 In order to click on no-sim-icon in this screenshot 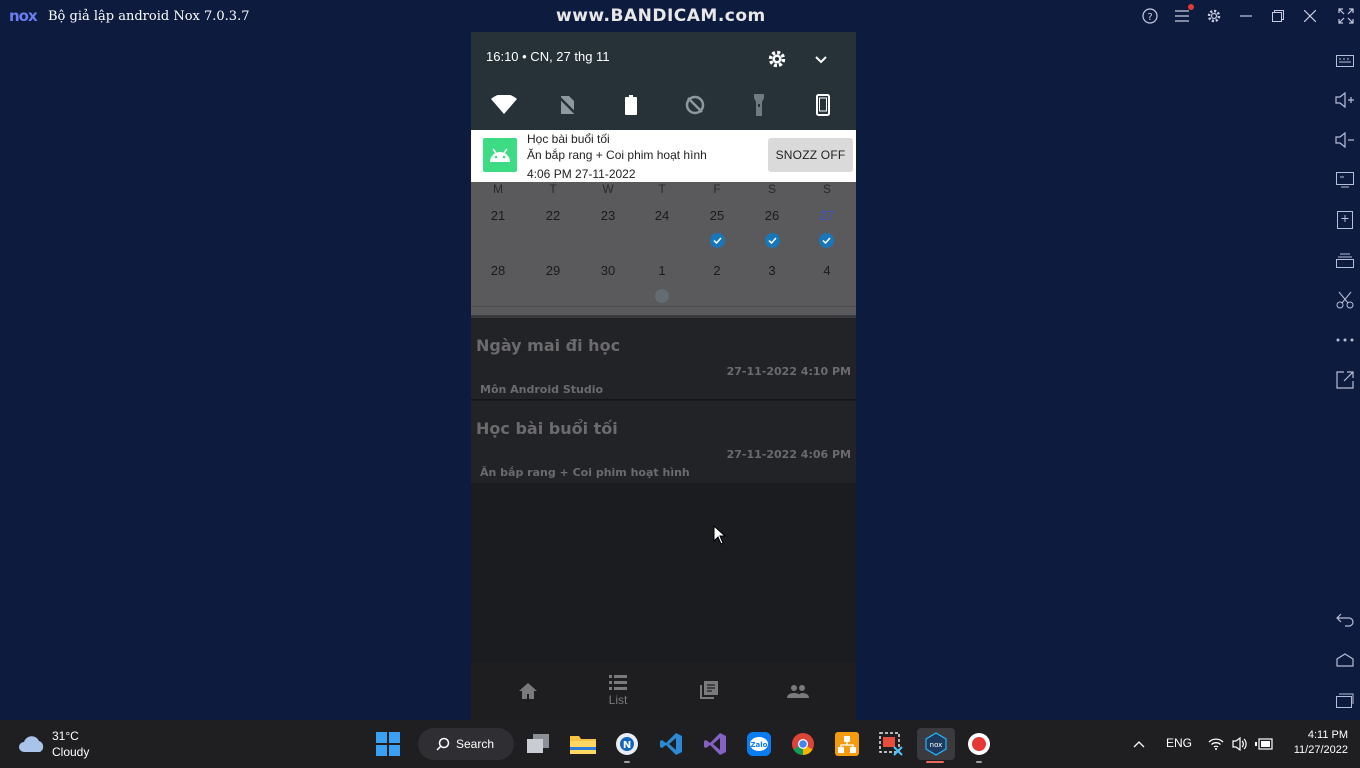, I will do `click(567, 105)`.